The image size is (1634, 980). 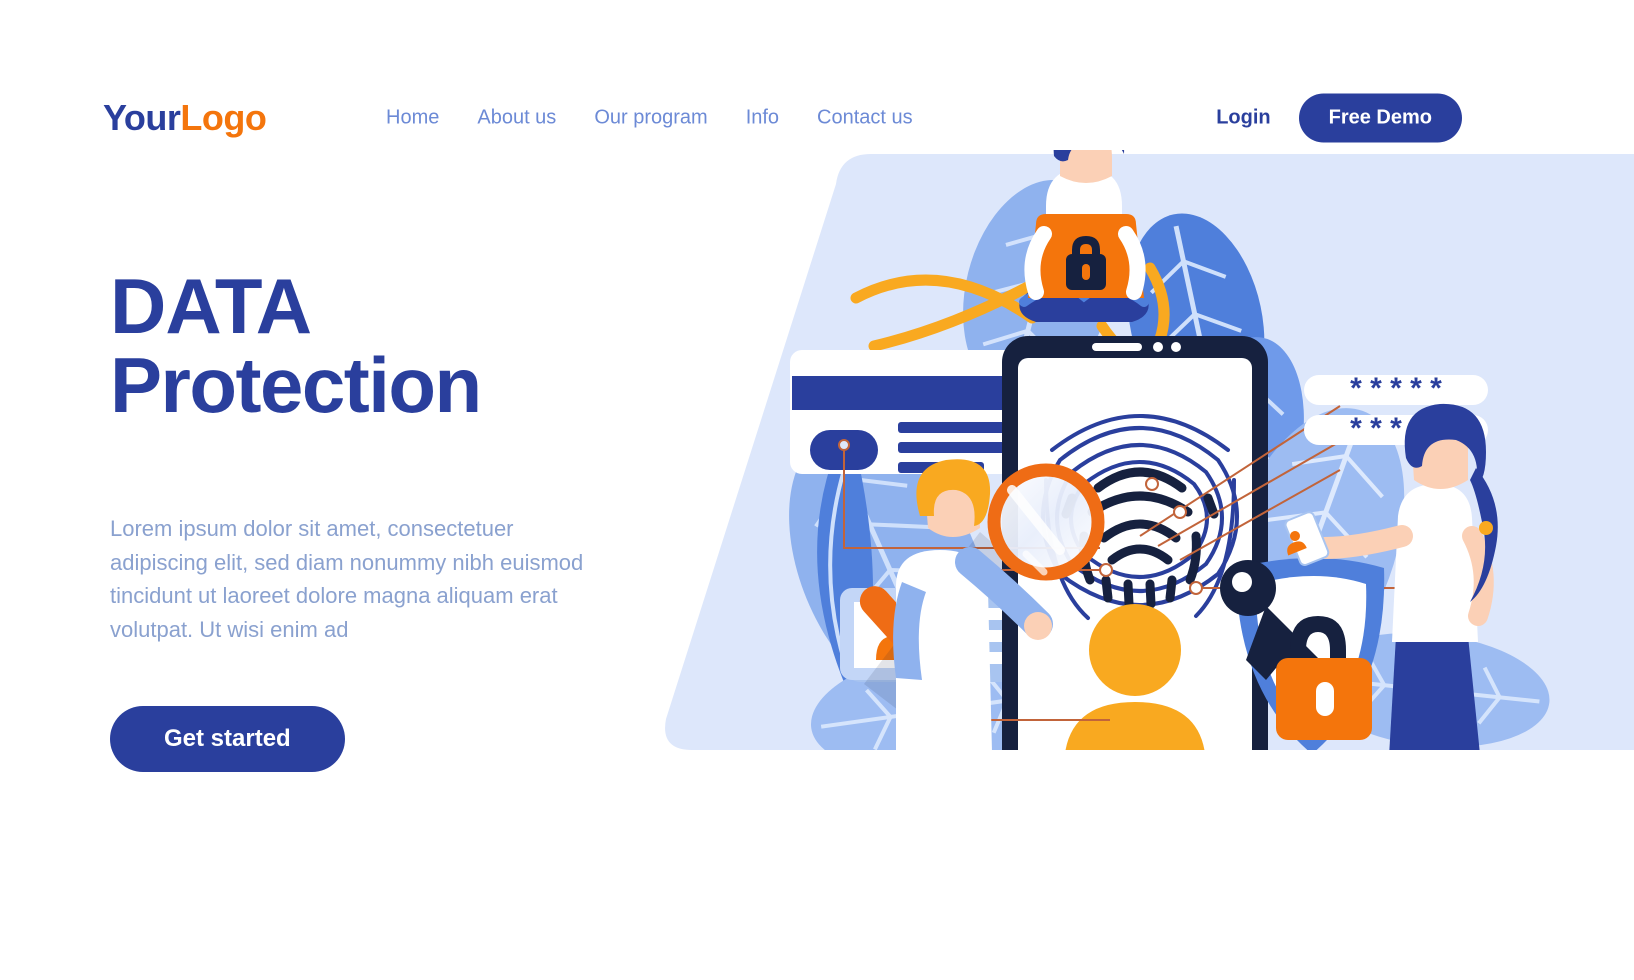 I want to click on login-link: Login, so click(x=1243, y=118).